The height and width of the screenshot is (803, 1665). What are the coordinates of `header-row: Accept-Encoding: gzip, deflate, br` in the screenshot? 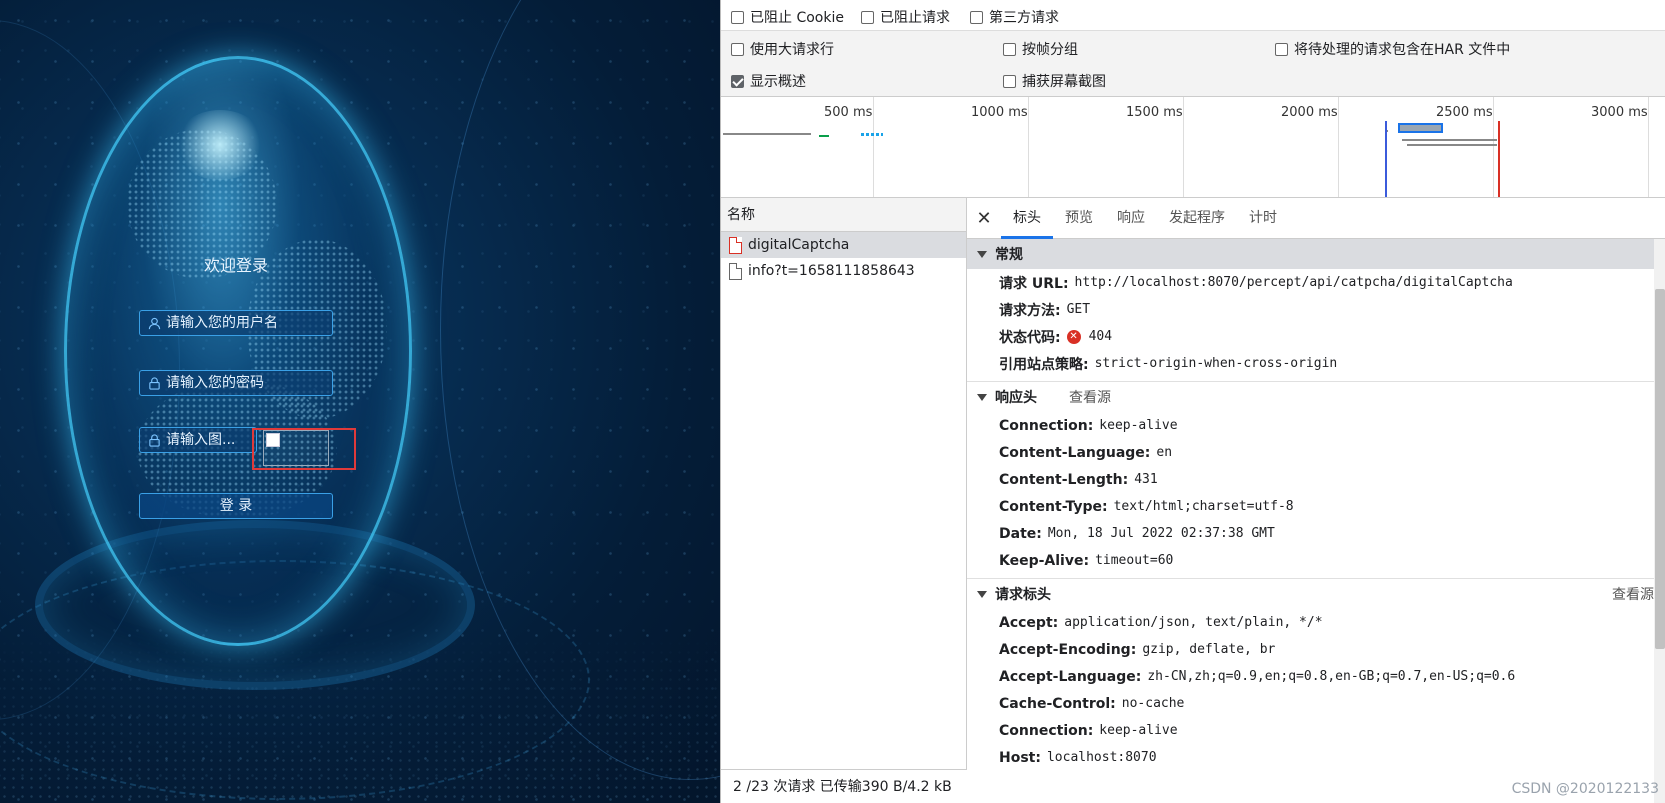 It's located at (1316, 649).